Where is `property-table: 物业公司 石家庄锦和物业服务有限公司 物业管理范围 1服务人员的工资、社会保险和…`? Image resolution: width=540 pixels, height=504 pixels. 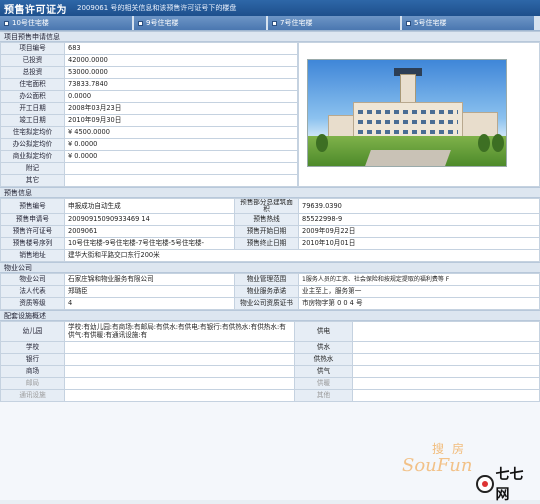 property-table: 物业公司 石家庄锦和物业服务有限公司 物业管理范围 1服务人员的工资、社会保险和… is located at coordinates (270, 291).